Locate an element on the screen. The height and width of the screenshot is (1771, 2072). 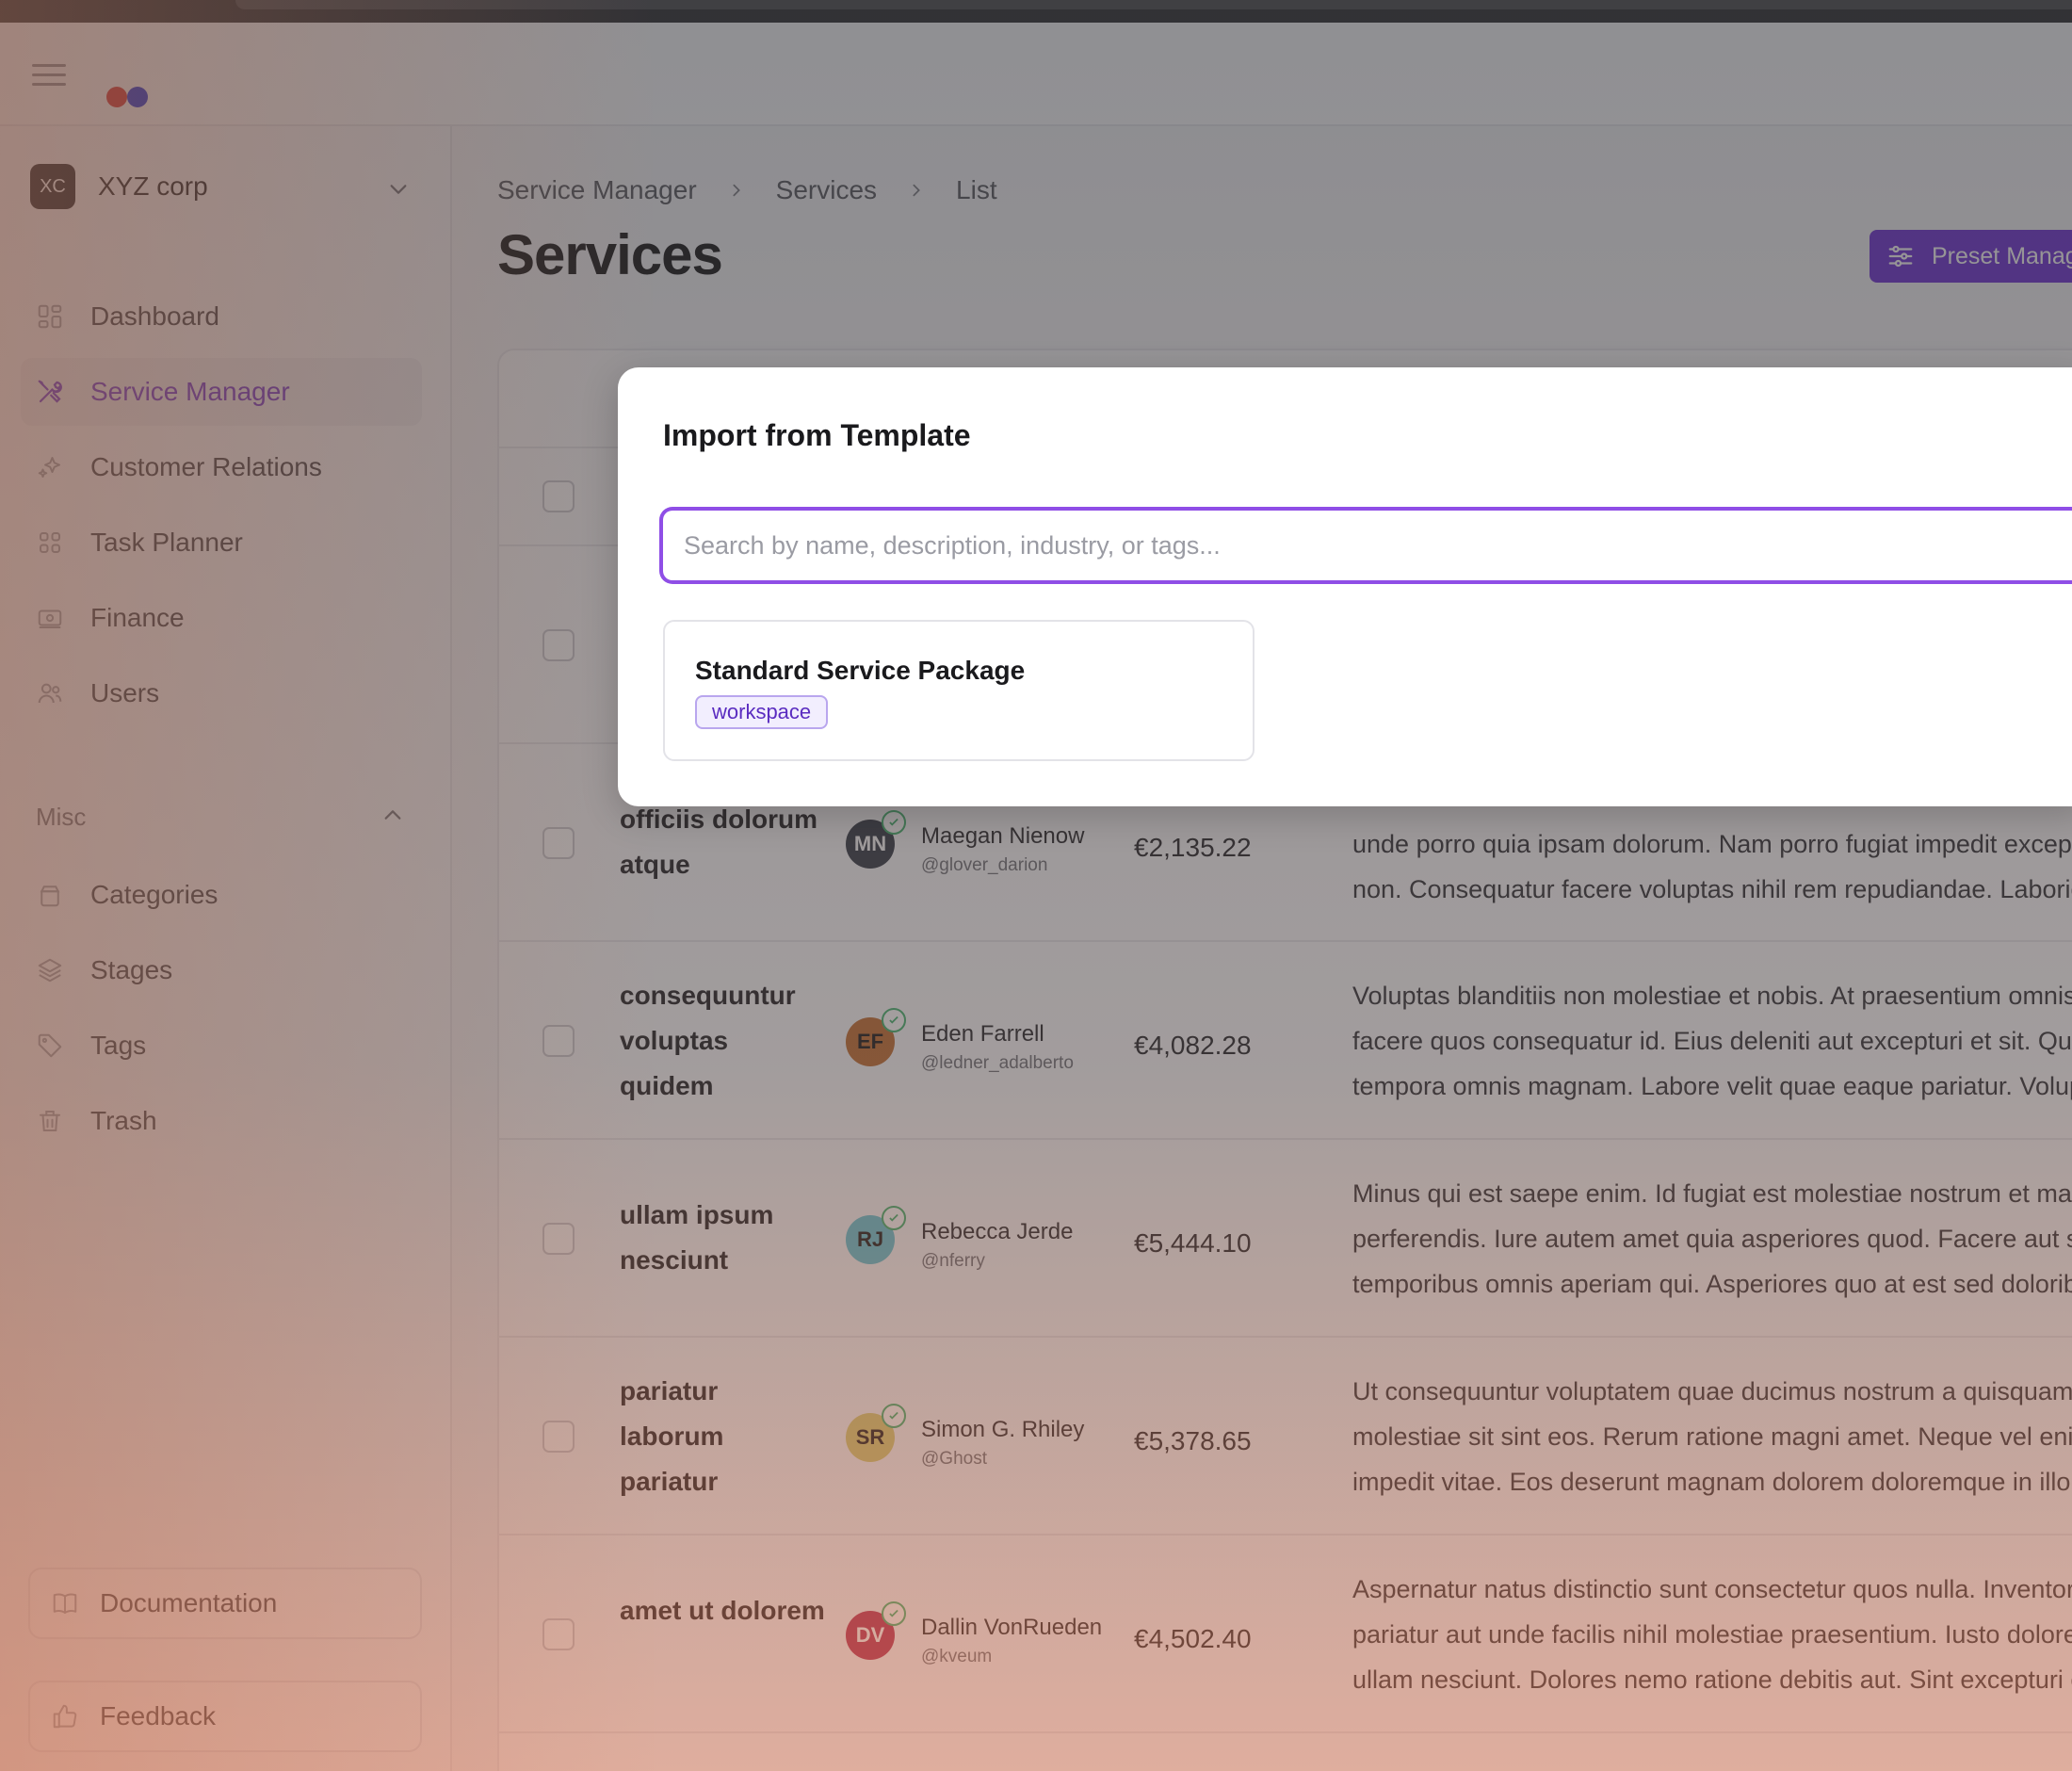
archive-icon is located at coordinates (50, 895).